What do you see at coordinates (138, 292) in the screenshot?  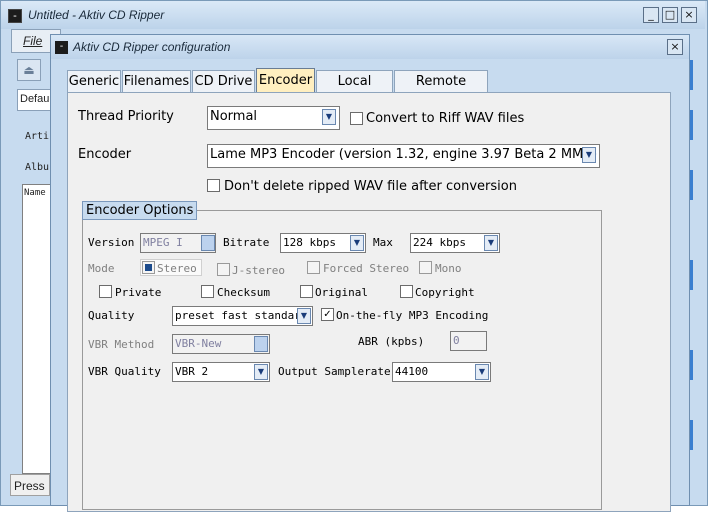 I see `private-label: Private` at bounding box center [138, 292].